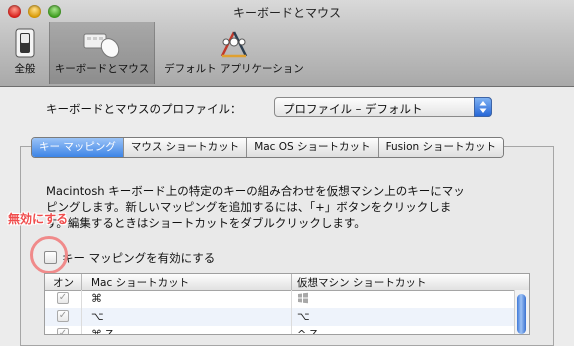 This screenshot has height=346, width=574. I want to click on toolbar-item-general: 全般, so click(25, 53).